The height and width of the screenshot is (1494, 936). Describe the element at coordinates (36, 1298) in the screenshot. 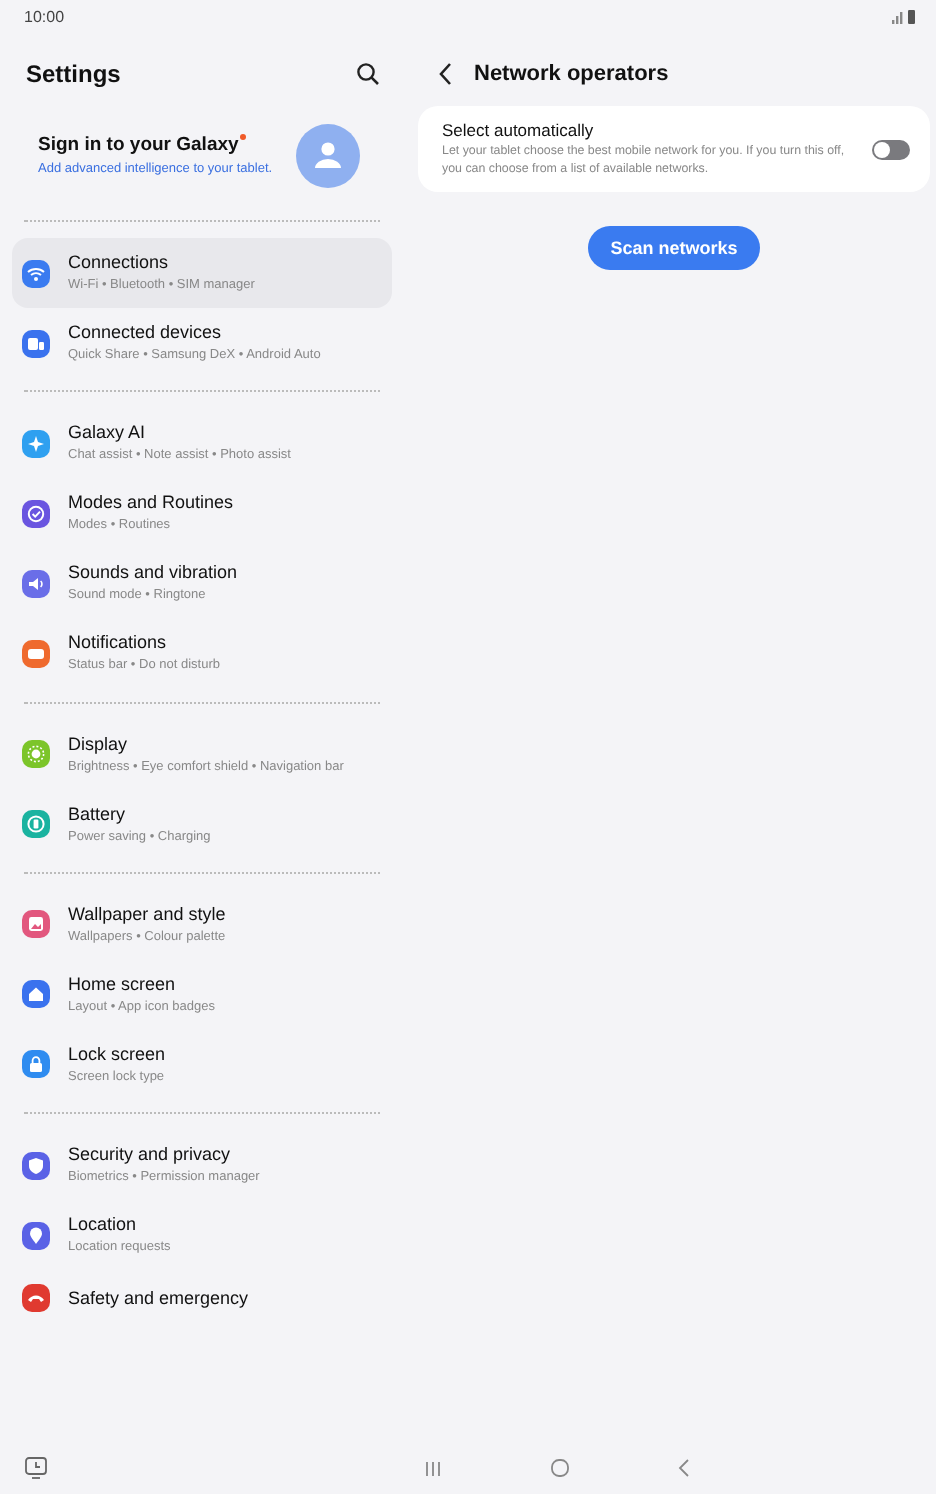

I see `phone-icon` at that location.